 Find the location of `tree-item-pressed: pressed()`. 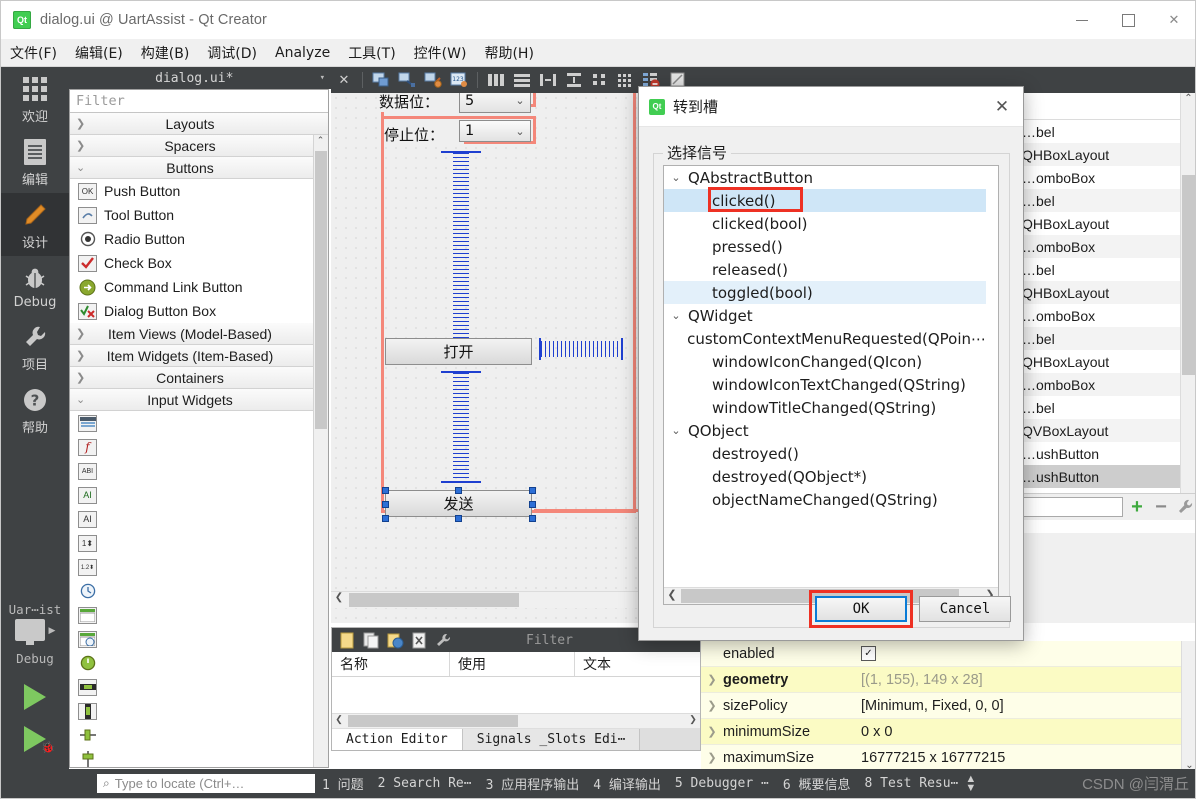

tree-item-pressed: pressed() is located at coordinates (825, 246).